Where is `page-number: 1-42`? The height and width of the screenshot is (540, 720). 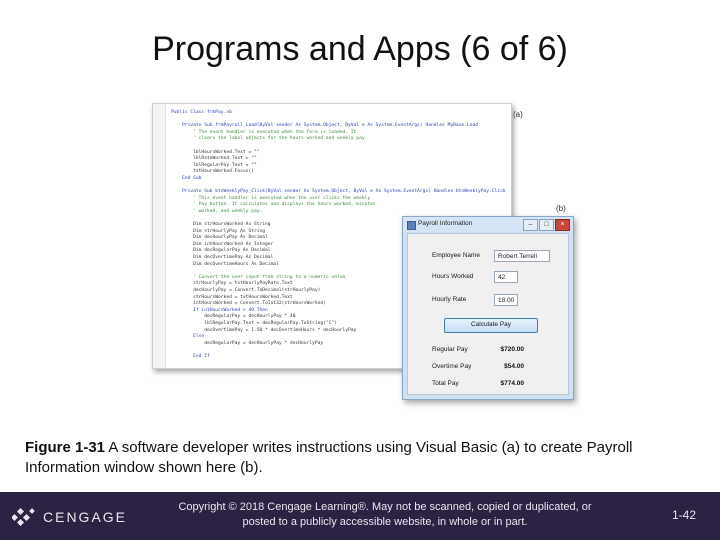 page-number: 1-42 is located at coordinates (683, 515).